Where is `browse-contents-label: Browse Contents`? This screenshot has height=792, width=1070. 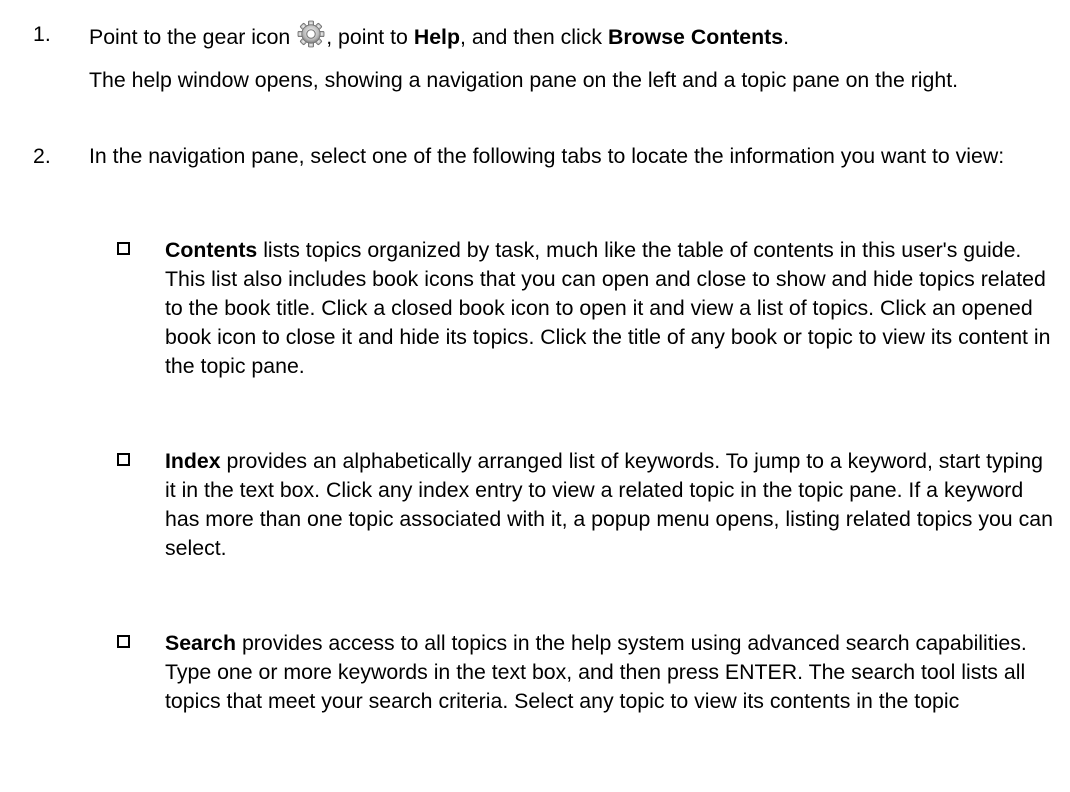 browse-contents-label: Browse Contents is located at coordinates (695, 37).